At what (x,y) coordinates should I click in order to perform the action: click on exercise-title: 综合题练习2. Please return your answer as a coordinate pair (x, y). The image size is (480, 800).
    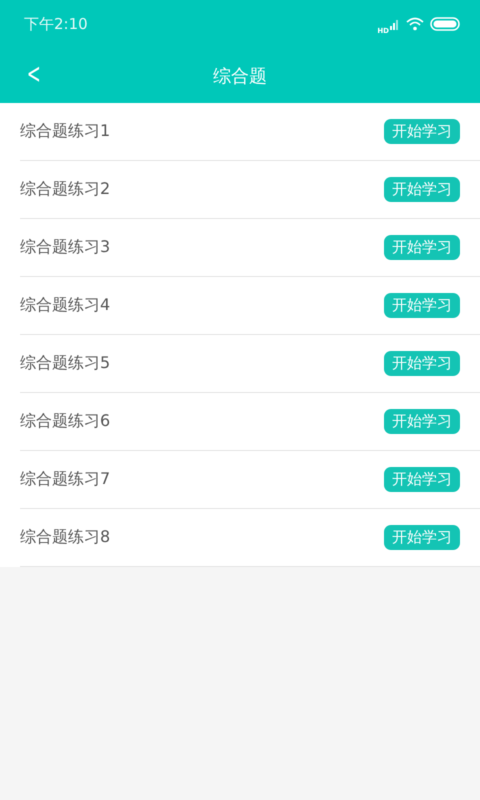
    Looking at the image, I should click on (65, 189).